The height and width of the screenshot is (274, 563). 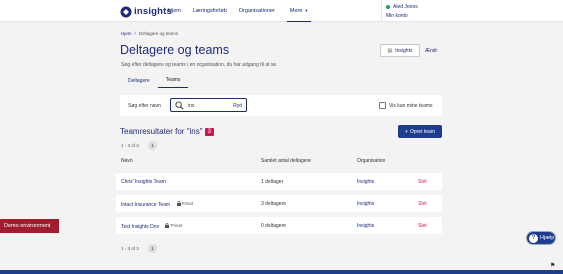 I want to click on nav-item-organisations: Organisationer, so click(x=257, y=11).